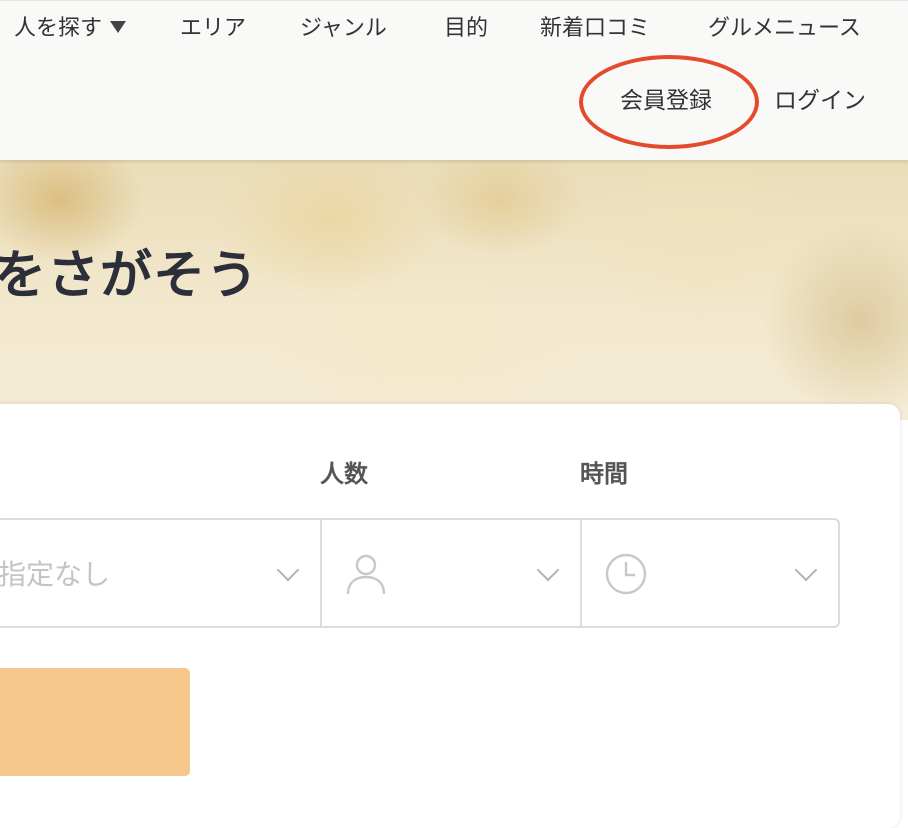  I want to click on nav-item-new-reviews: 新着口コミ, so click(595, 29).